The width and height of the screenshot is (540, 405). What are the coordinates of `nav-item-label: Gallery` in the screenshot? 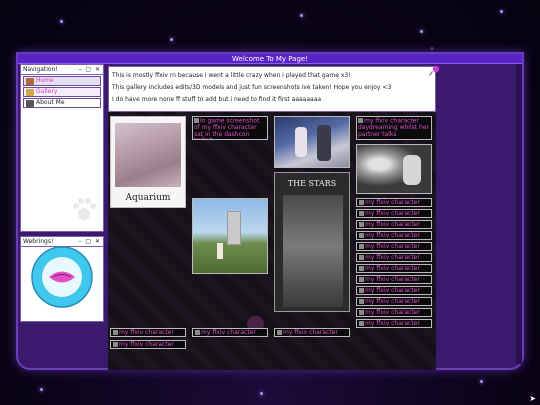 It's located at (47, 91).